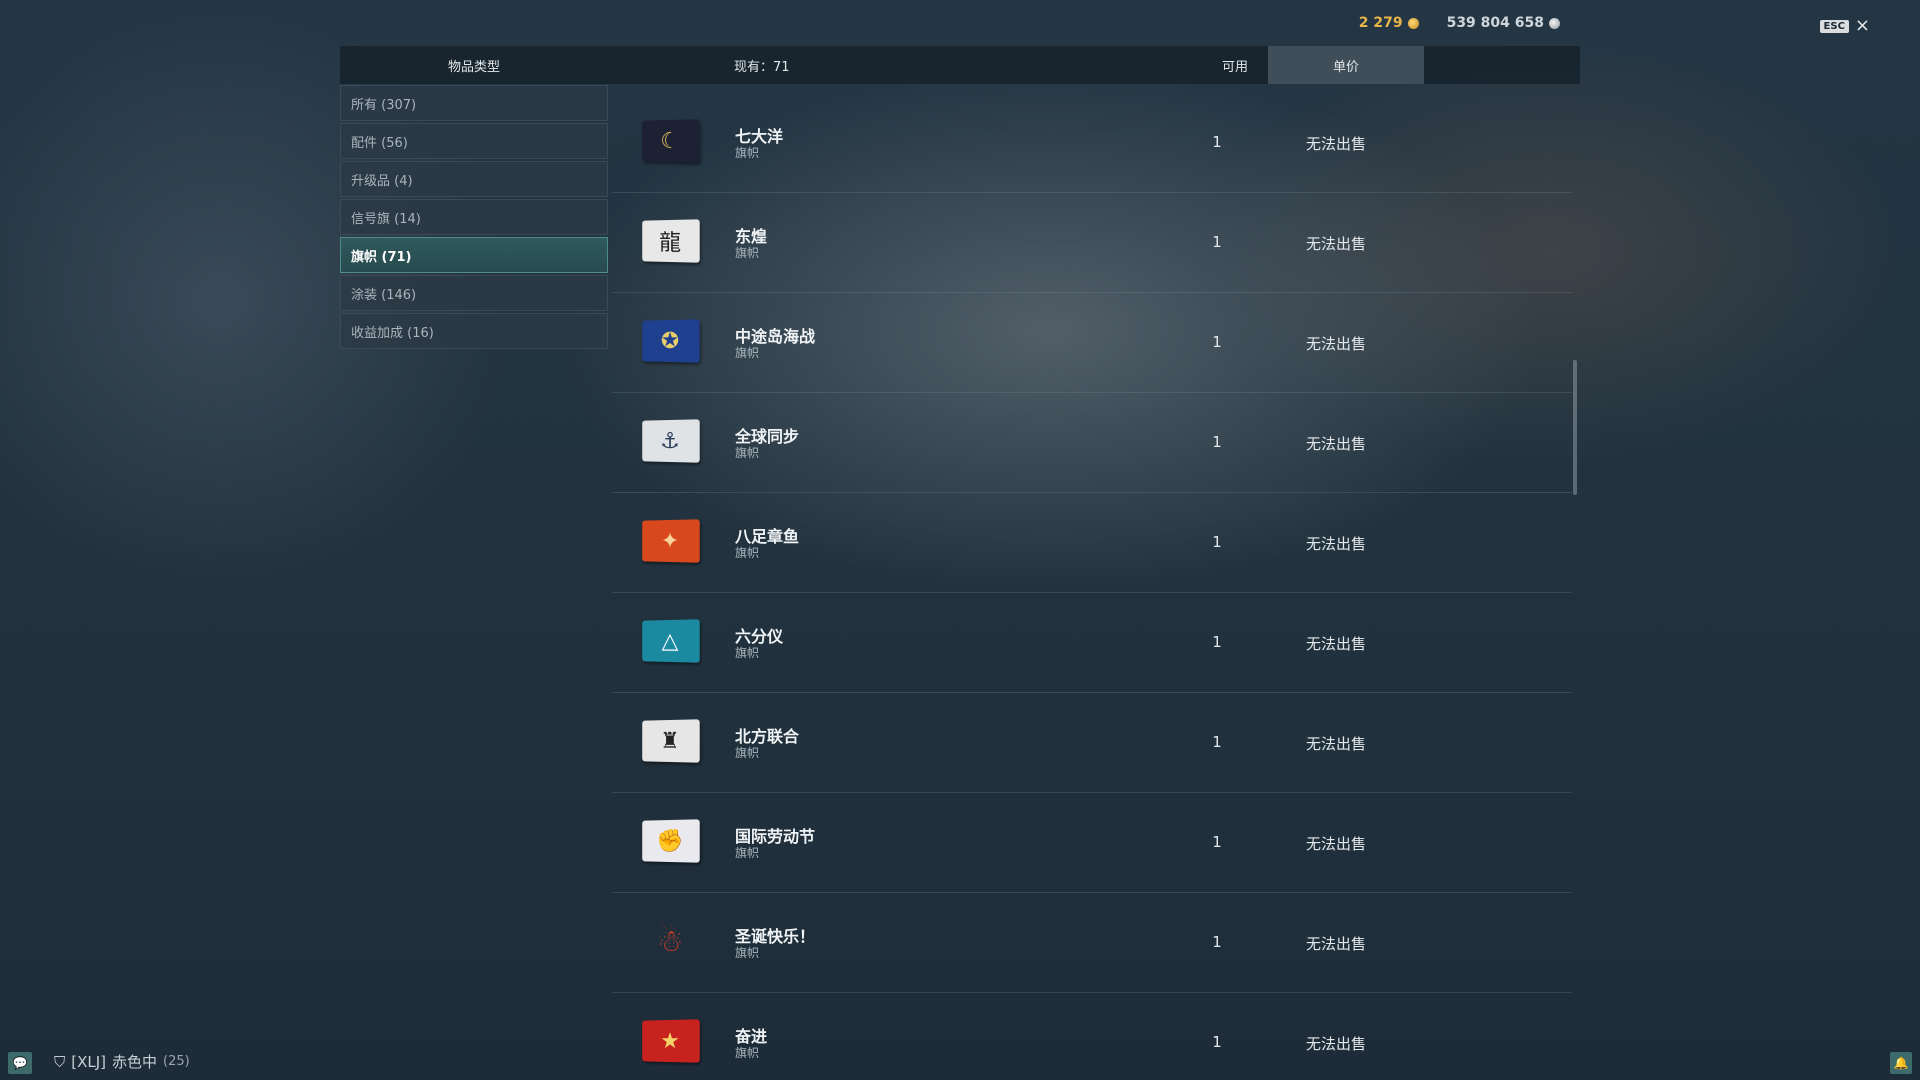 The height and width of the screenshot is (1080, 1920). What do you see at coordinates (1092, 543) in the screenshot?
I see `item-row: ✦ 八足章鱼 旗帜 1 无法出售` at bounding box center [1092, 543].